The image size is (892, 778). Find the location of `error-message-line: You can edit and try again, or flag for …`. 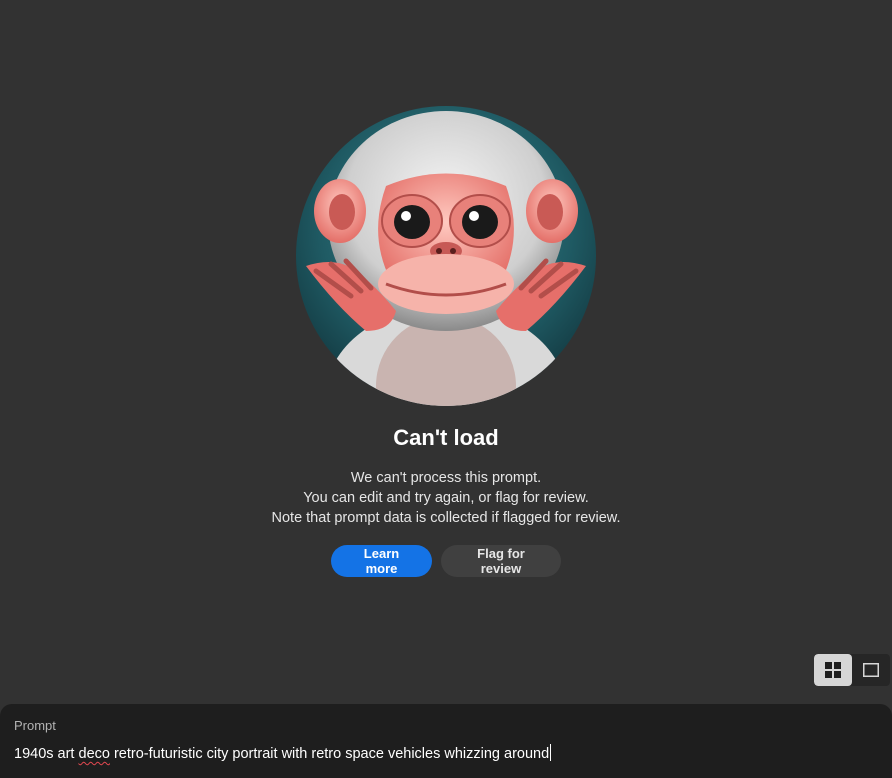

error-message-line: You can edit and try again, or flag for … is located at coordinates (446, 498).